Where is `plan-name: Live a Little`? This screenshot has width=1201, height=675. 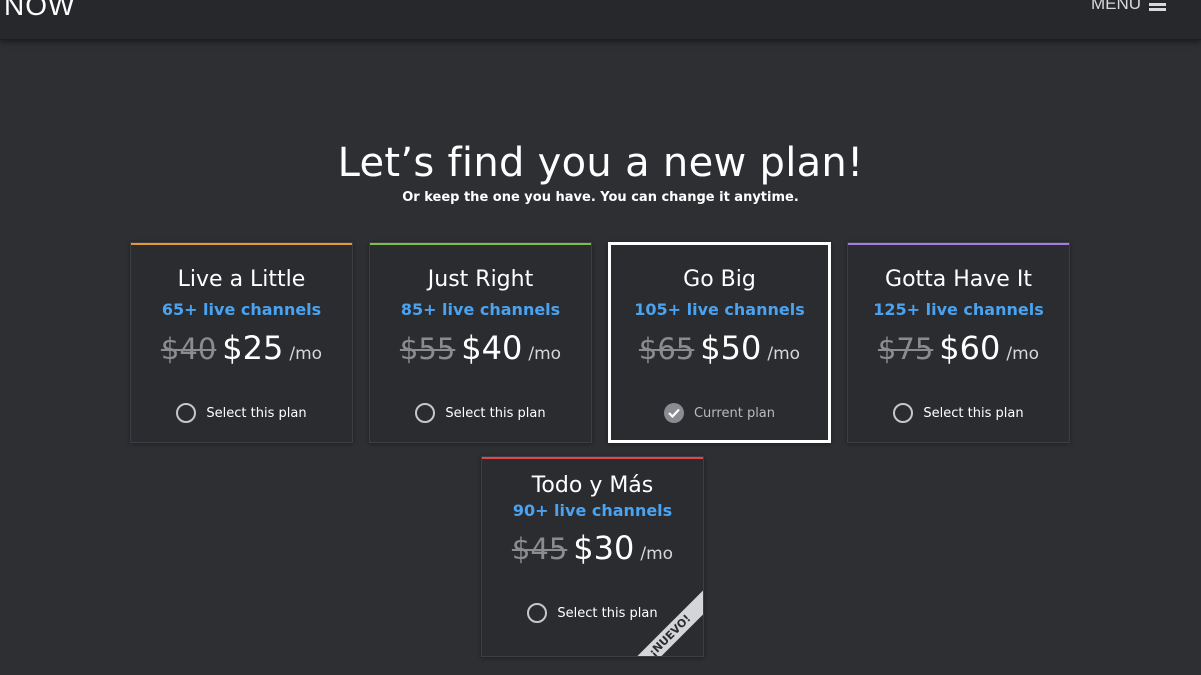 plan-name: Live a Little is located at coordinates (241, 279).